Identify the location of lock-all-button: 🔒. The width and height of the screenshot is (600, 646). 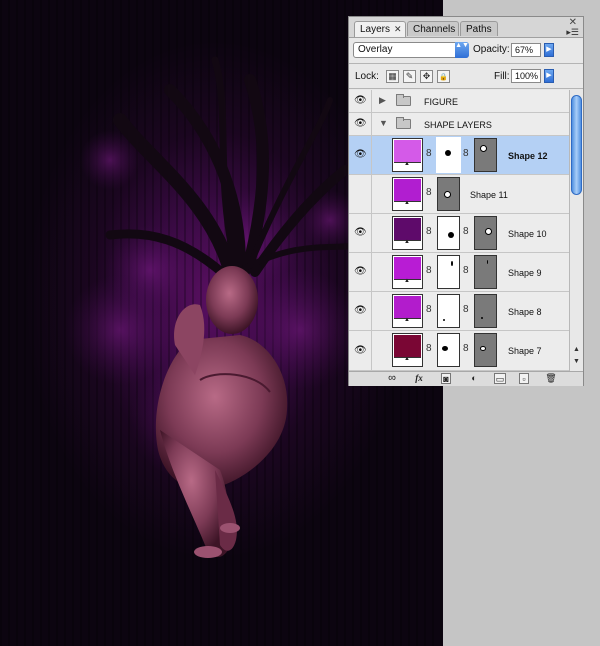
(443, 76).